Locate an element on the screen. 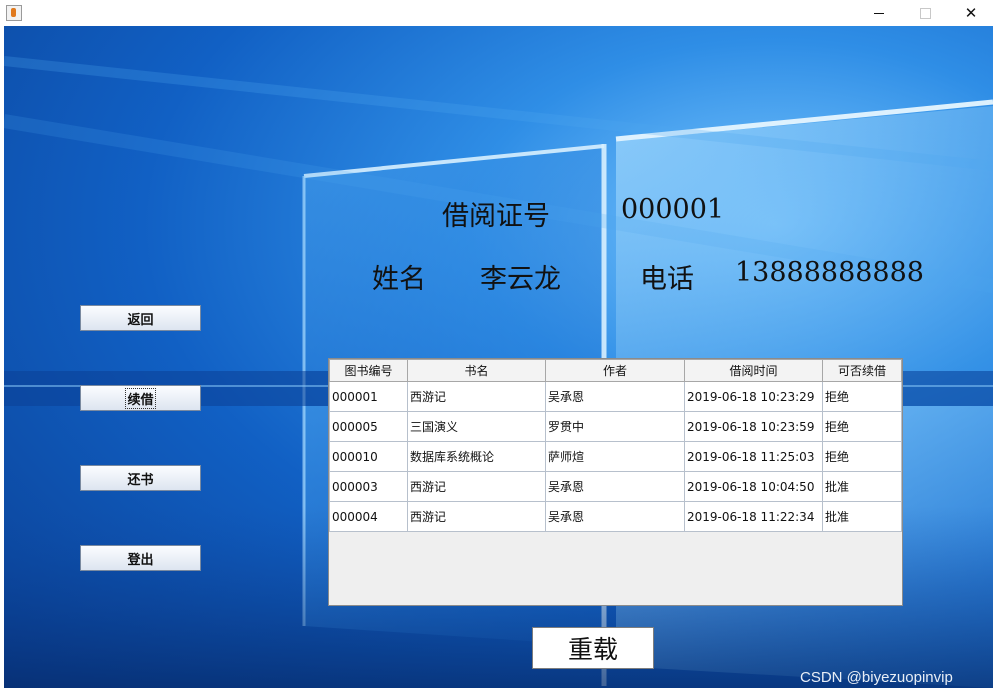 Image resolution: width=996 pixels, height=699 pixels. cell-book-id: 000001 is located at coordinates (368, 396).